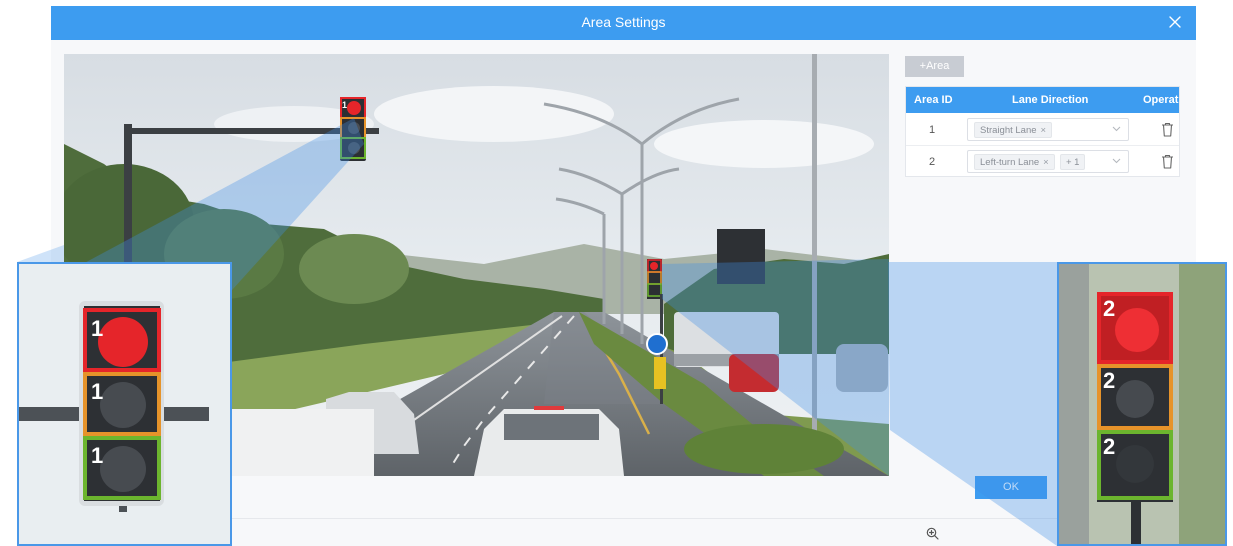  What do you see at coordinates (1109, 308) in the screenshot?
I see `lamp-id-red: 2` at bounding box center [1109, 308].